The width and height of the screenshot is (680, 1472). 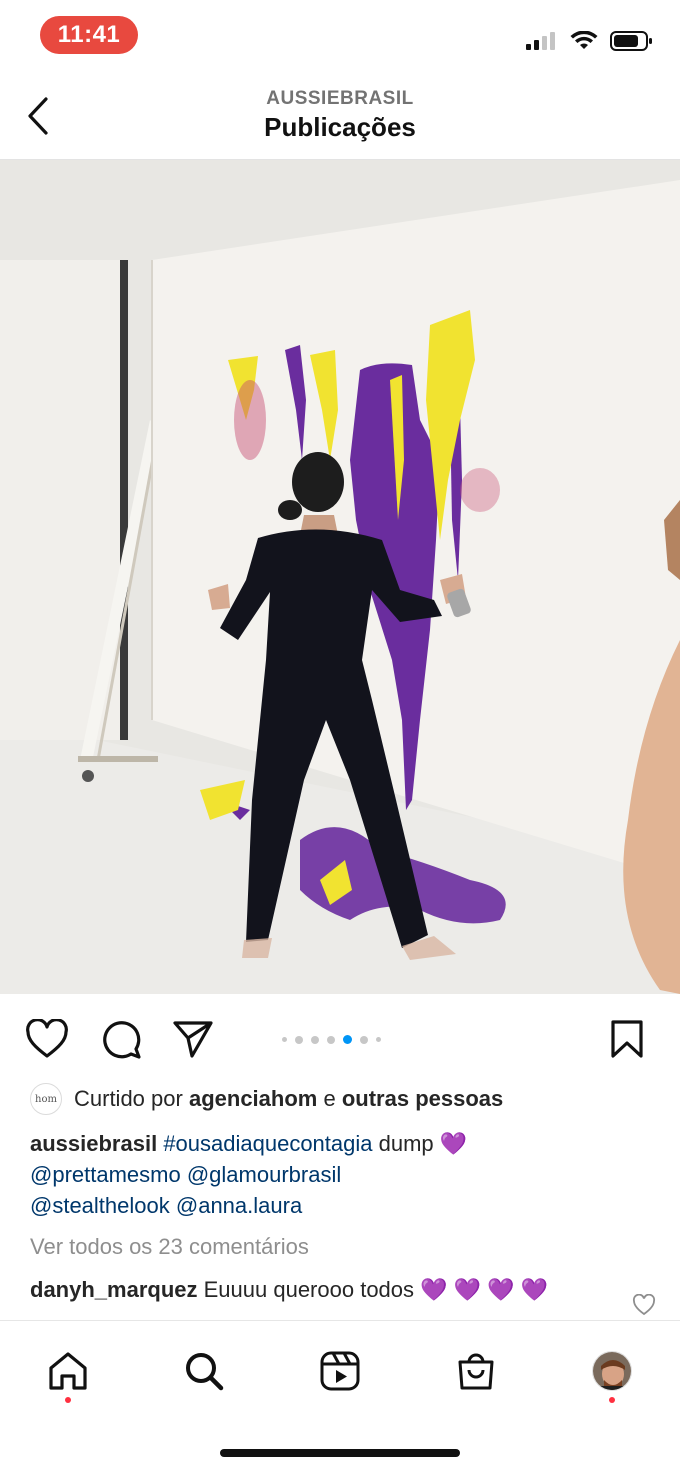 What do you see at coordinates (253, 1098) in the screenshot?
I see `liker-username: agenciahom` at bounding box center [253, 1098].